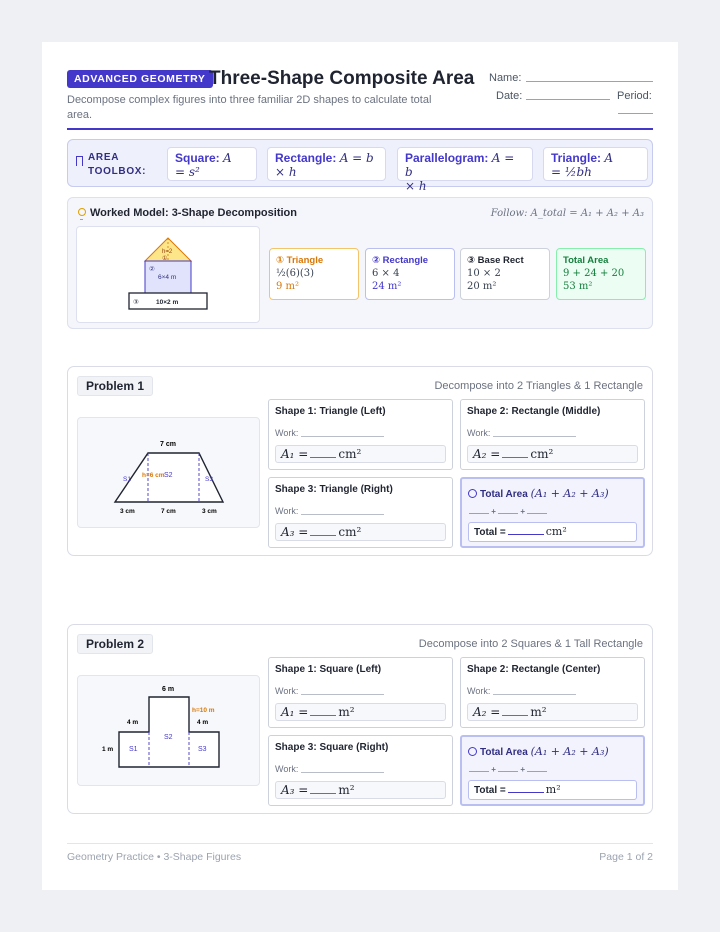 The height and width of the screenshot is (932, 720). I want to click on problem-label: Problem 1, so click(115, 386).